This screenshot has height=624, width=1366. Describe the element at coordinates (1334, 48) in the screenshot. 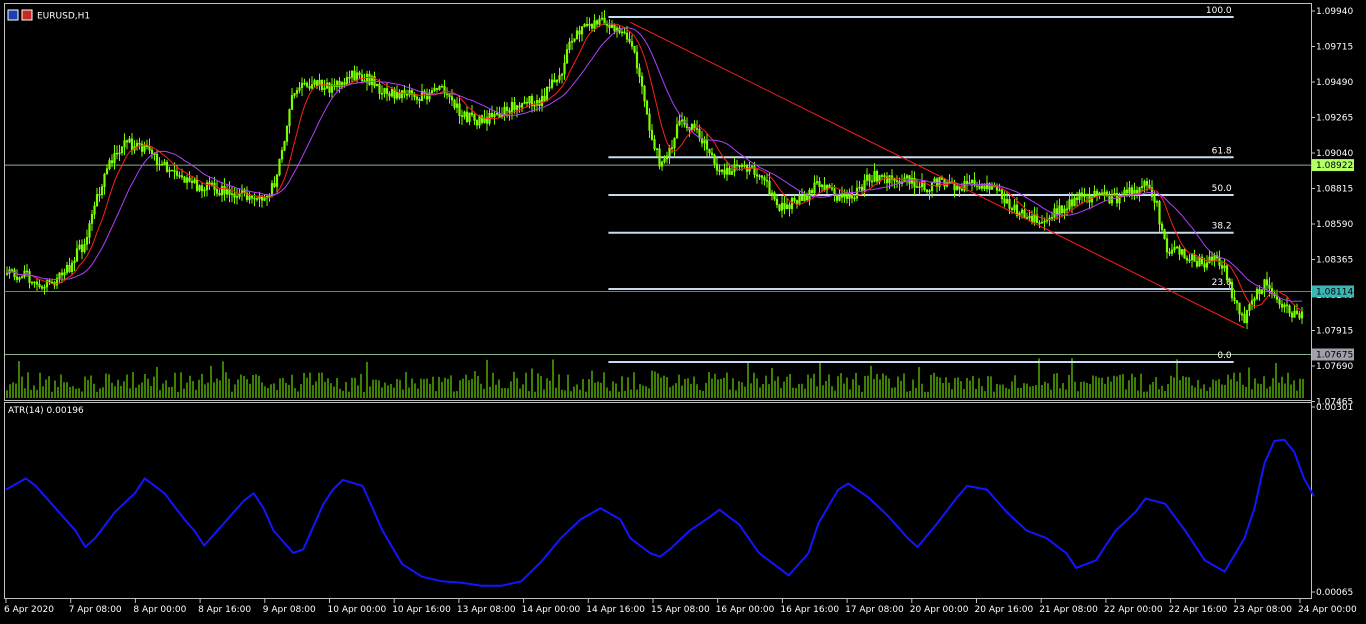

I see `price-tick-label: 1.09715` at that location.